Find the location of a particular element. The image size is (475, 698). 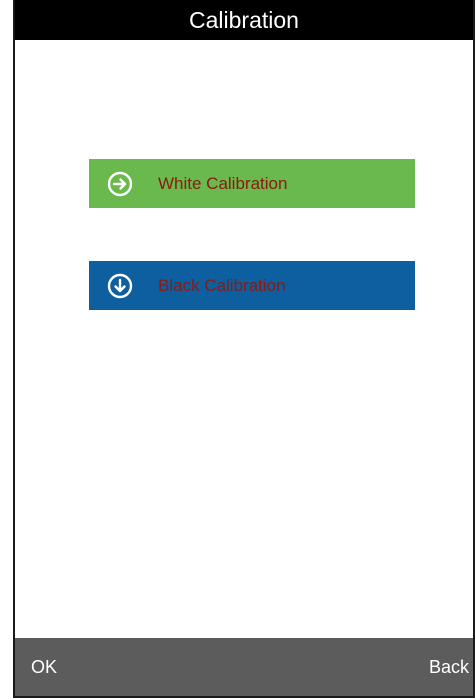

white-calibration-label: White Calibration is located at coordinates (223, 183).